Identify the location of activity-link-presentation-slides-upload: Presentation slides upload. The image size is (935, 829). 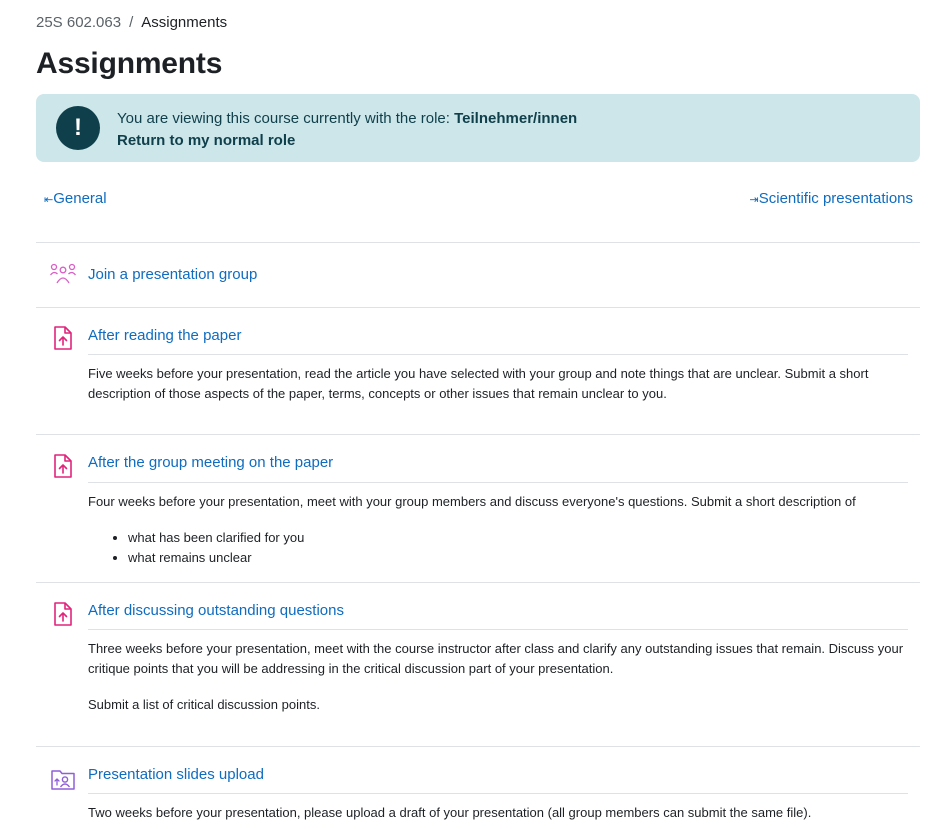
(176, 774).